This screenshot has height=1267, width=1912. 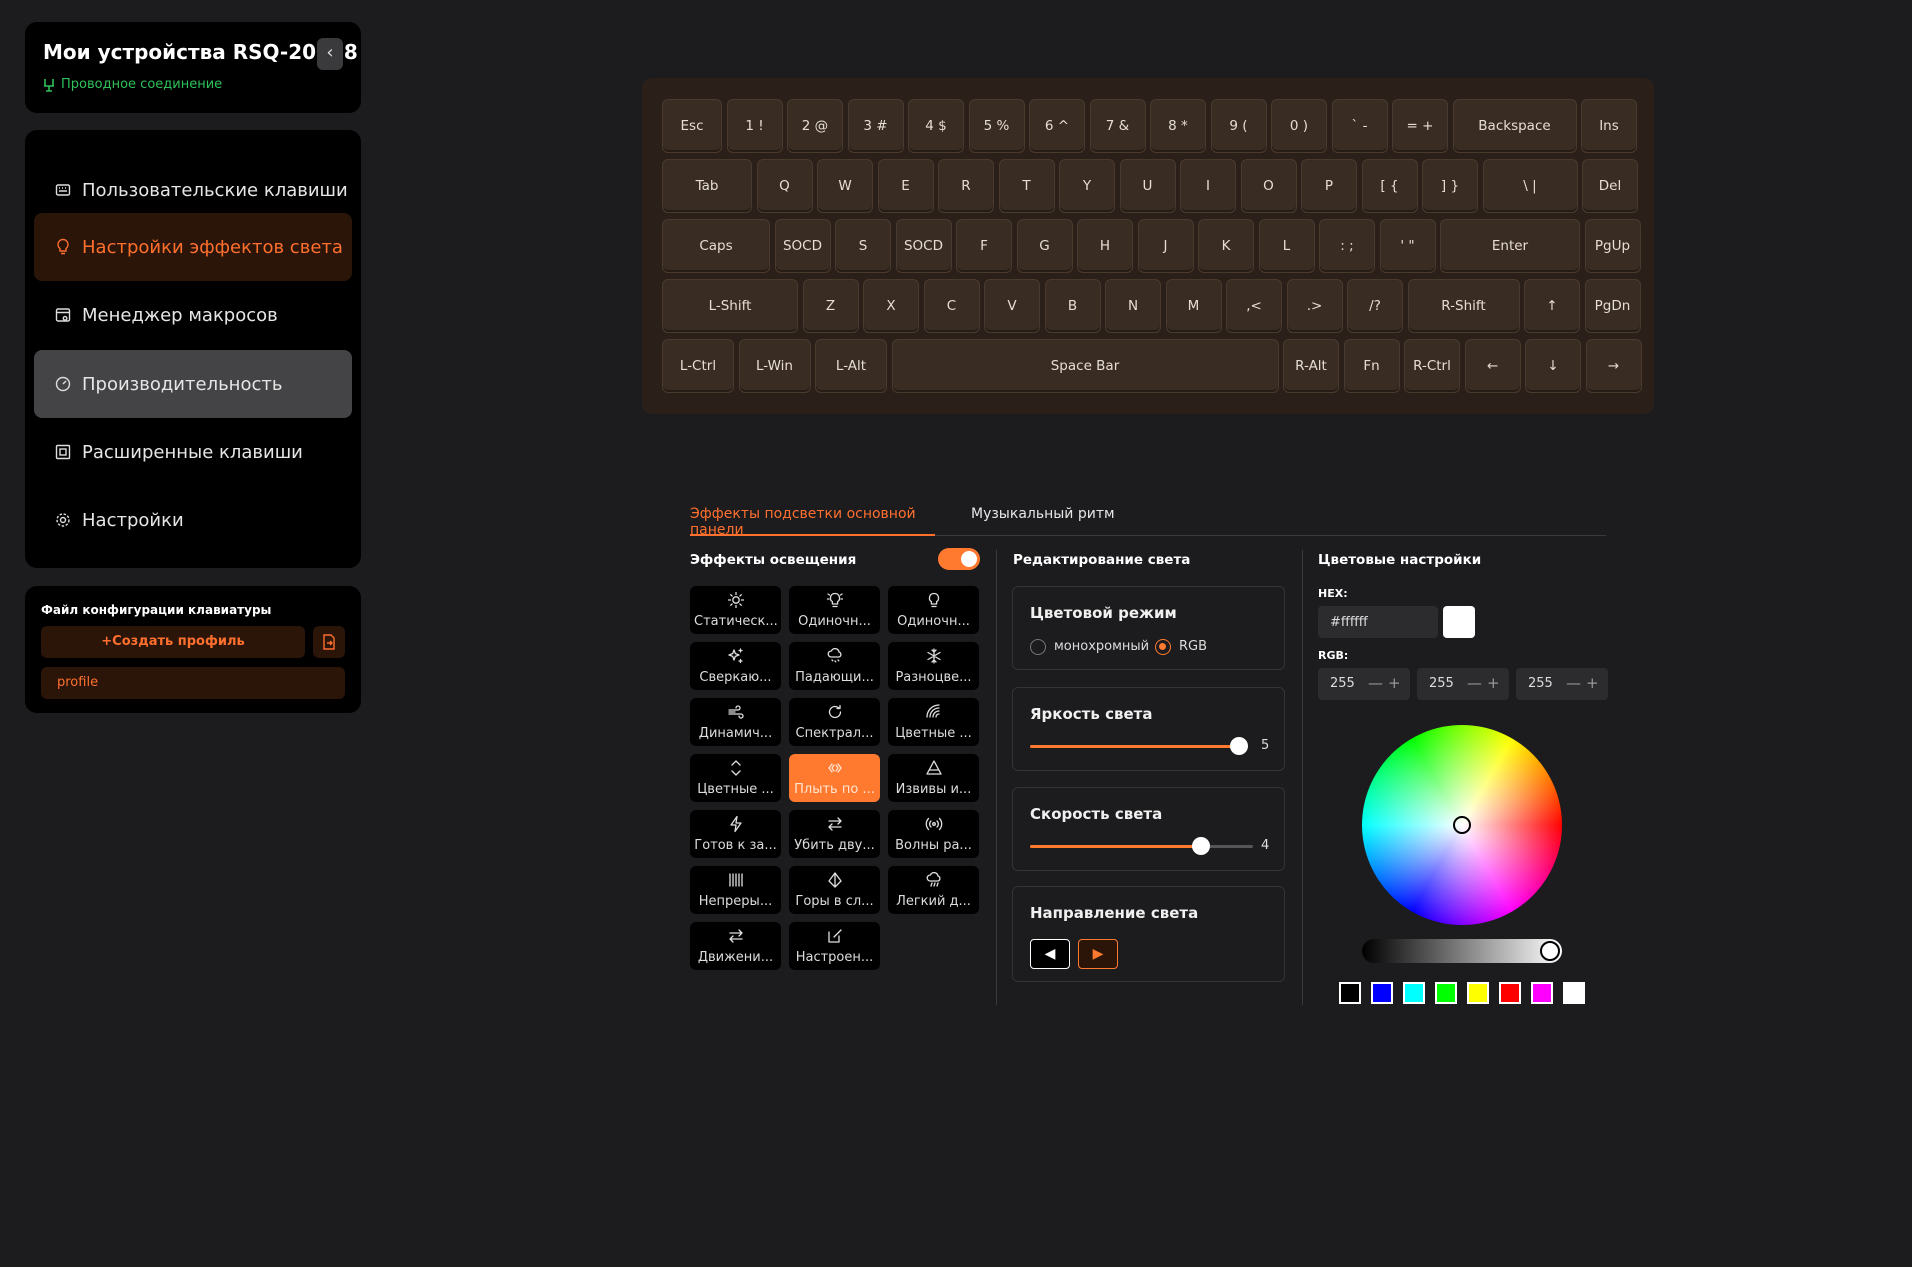 What do you see at coordinates (984, 246) in the screenshot?
I see `key: F` at bounding box center [984, 246].